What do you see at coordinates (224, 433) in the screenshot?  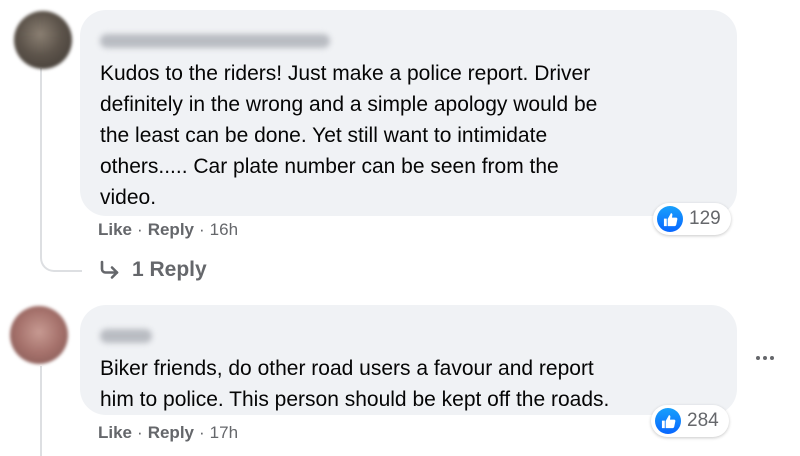 I see `timestamp: 17h` at bounding box center [224, 433].